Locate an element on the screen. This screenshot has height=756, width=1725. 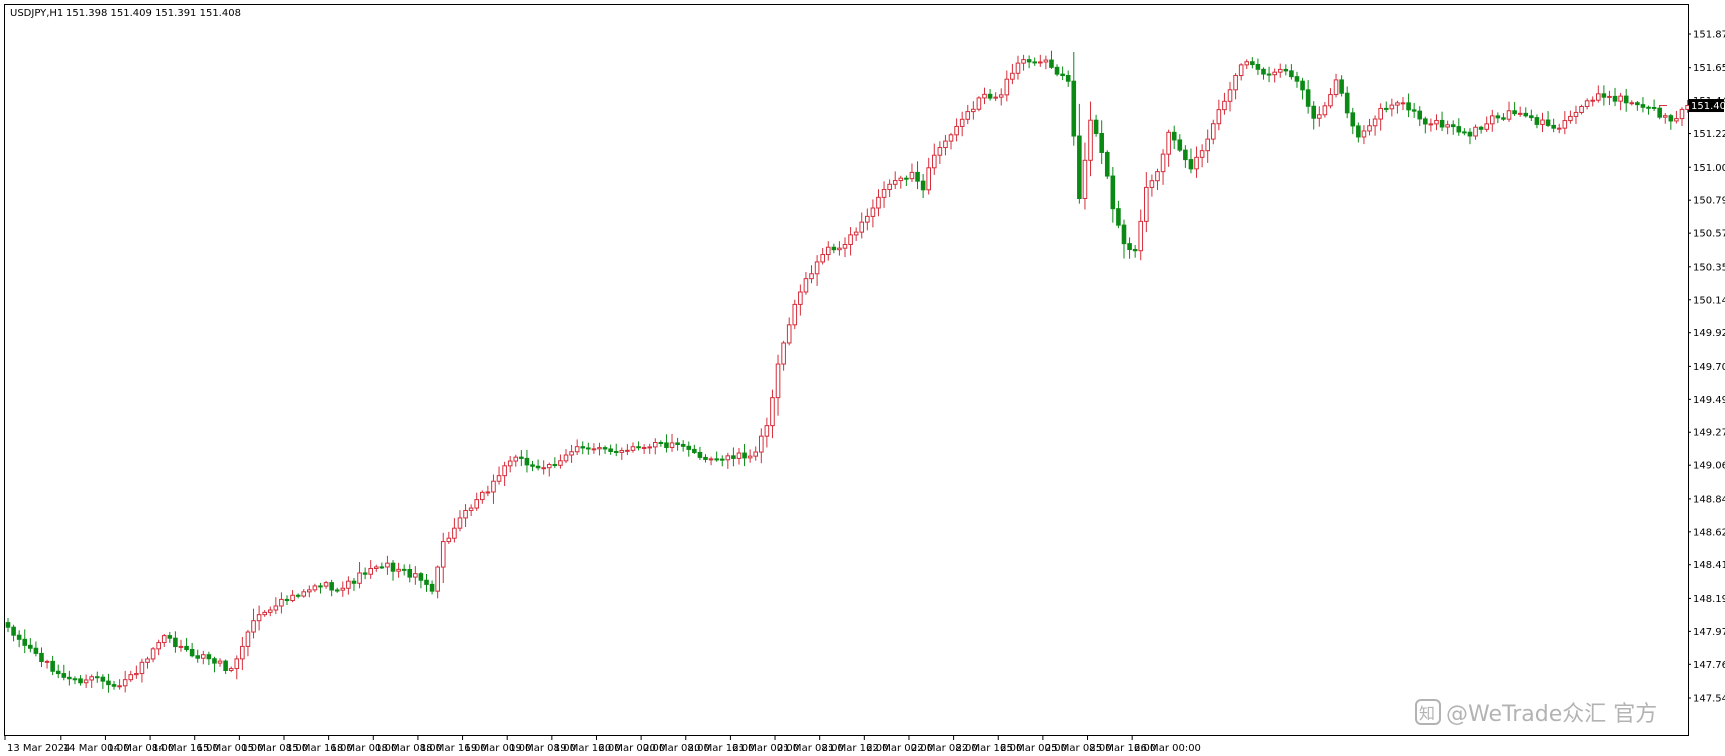
price-tick-label: 148.190 is located at coordinates (1709, 599).